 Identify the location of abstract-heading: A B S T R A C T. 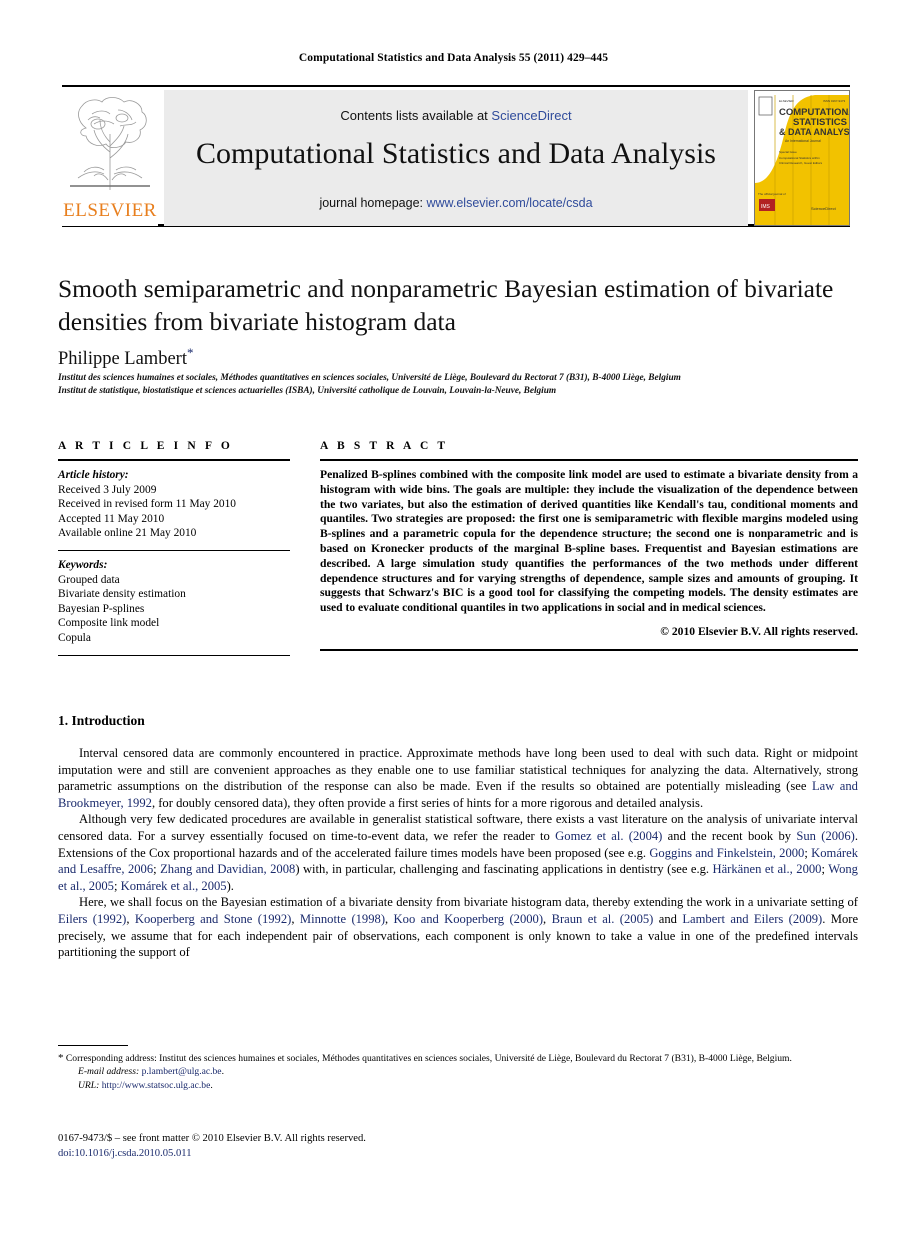
(384, 446).